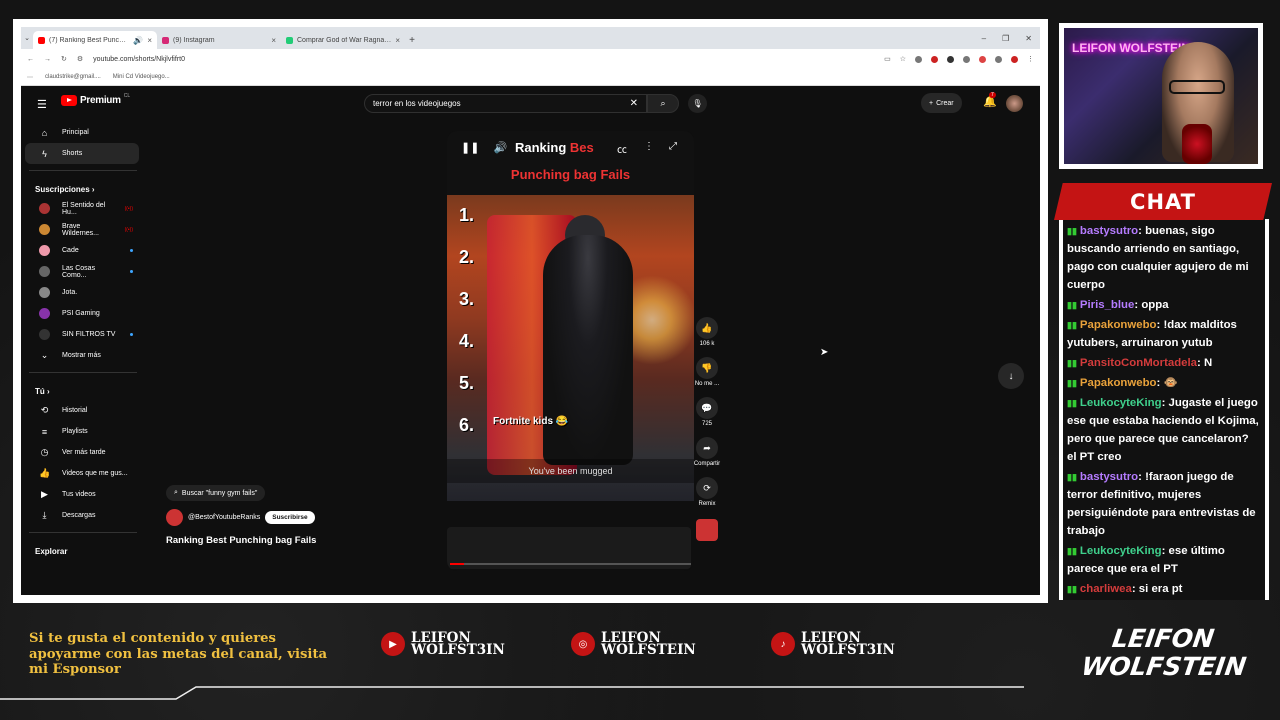  What do you see at coordinates (634, 103) in the screenshot?
I see `clear-search-icon: ✕` at bounding box center [634, 103].